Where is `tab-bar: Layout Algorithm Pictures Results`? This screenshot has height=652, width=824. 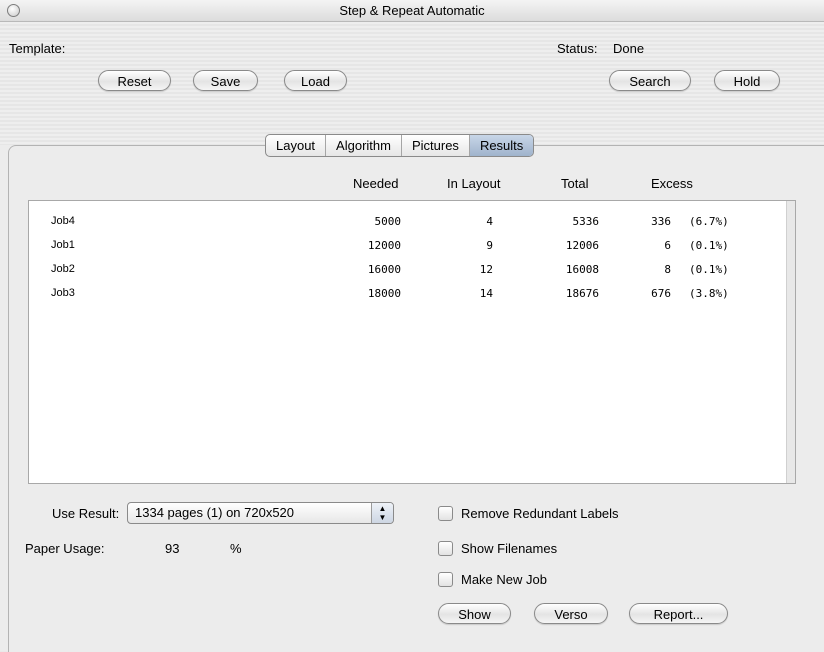 tab-bar: Layout Algorithm Pictures Results is located at coordinates (400, 145).